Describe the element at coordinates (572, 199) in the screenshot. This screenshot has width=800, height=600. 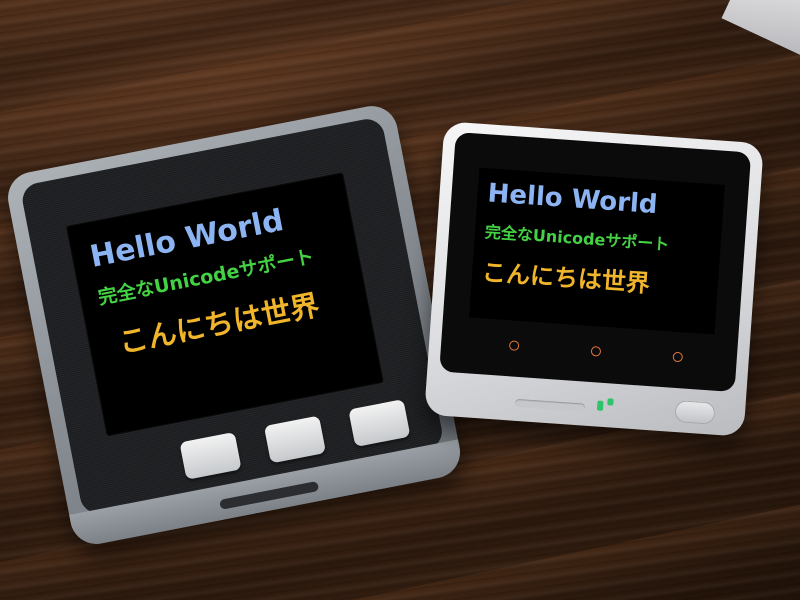
I see `right-screen-hello-text: Hello World` at that location.